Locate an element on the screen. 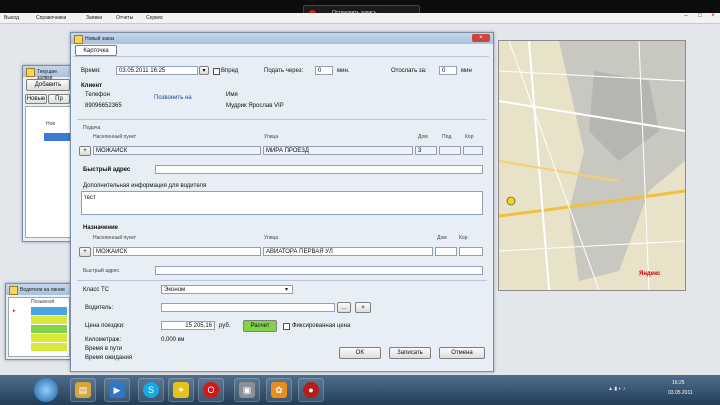  menu-item-service: Сервис is located at coordinates (154, 18).